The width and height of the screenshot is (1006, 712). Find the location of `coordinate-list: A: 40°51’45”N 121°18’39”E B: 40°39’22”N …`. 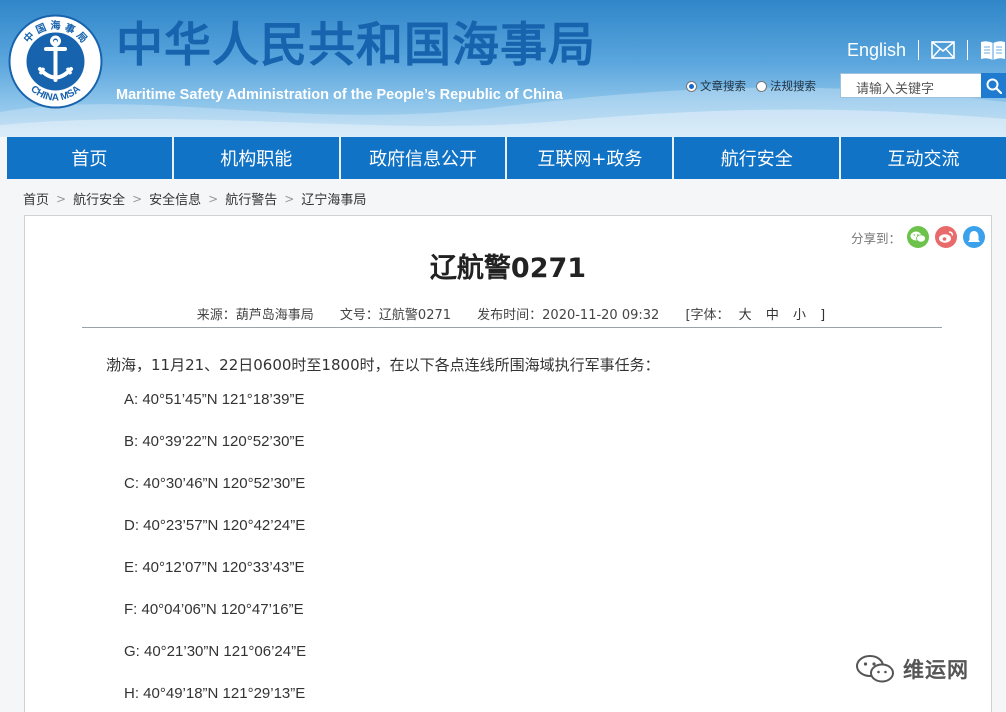

coordinate-list: A: 40°51’45”N 121°18’39”E B: 40°39’22”N … is located at coordinates (215, 551).